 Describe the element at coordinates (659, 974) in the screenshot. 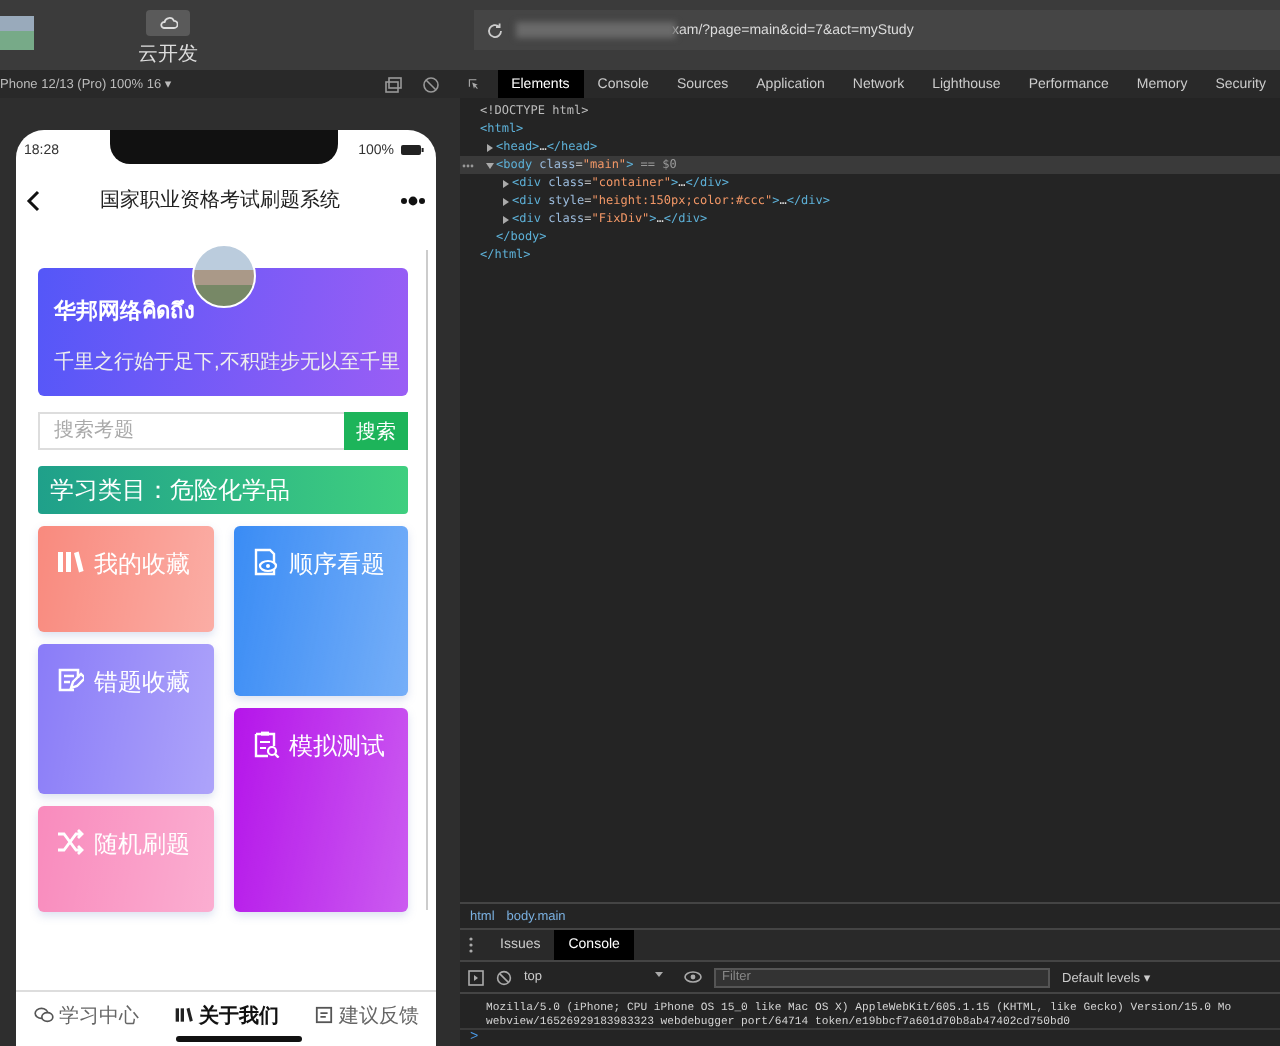

I see `caret-icon` at that location.